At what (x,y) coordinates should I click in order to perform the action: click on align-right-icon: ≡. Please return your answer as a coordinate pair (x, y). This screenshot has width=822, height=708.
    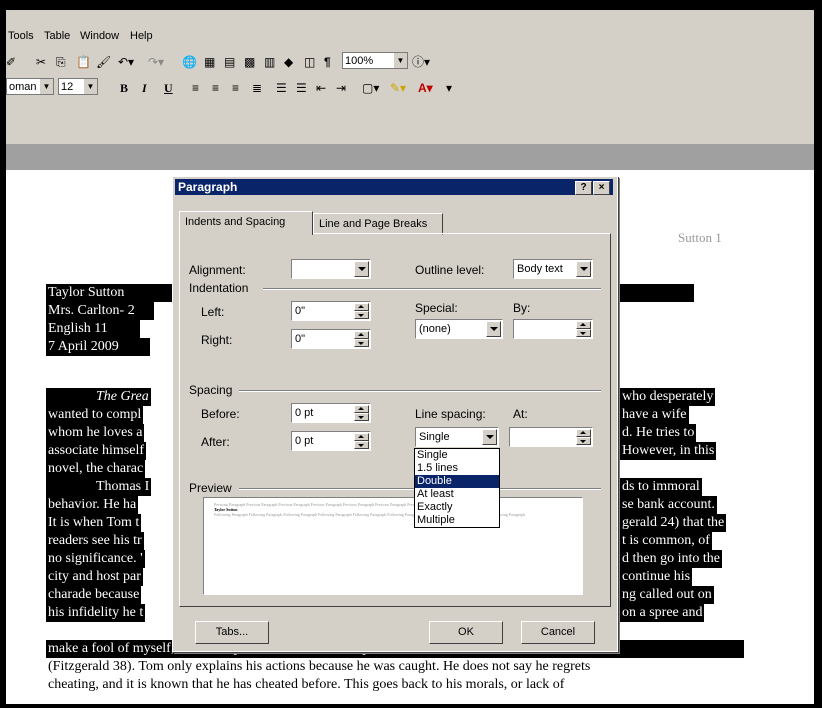
    Looking at the image, I should click on (235, 88).